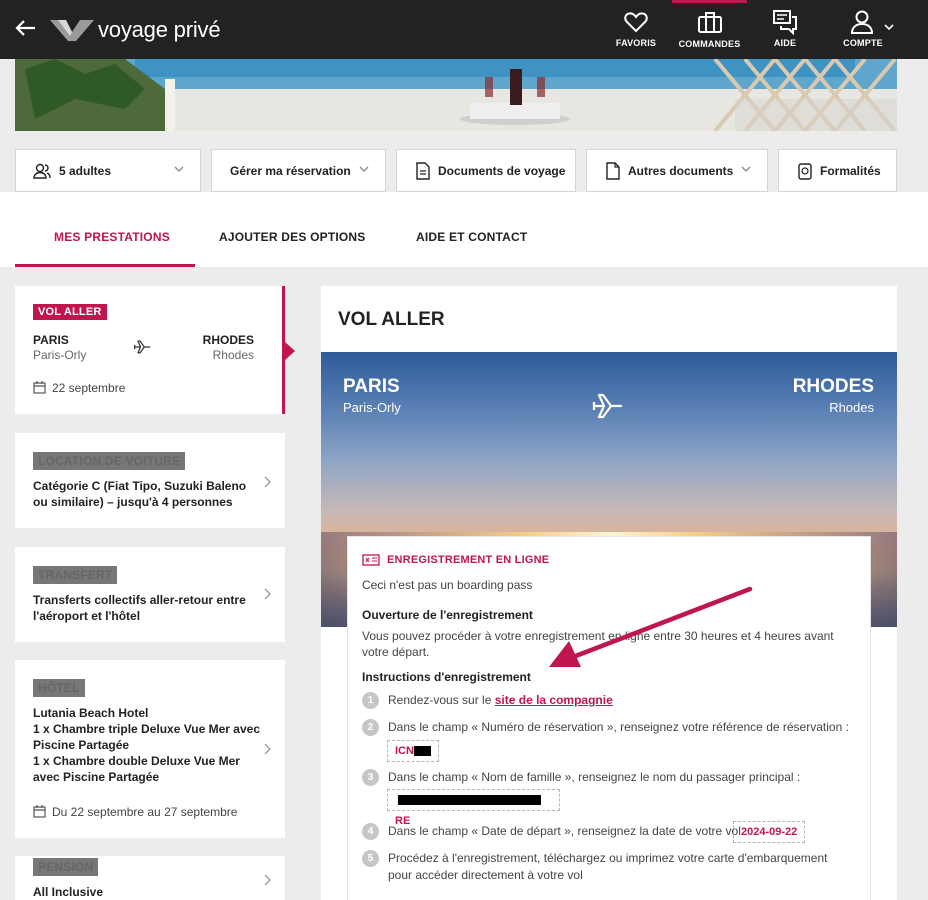 The height and width of the screenshot is (900, 928). Describe the element at coordinates (26, 28) in the screenshot. I see `back-arrow-icon` at that location.